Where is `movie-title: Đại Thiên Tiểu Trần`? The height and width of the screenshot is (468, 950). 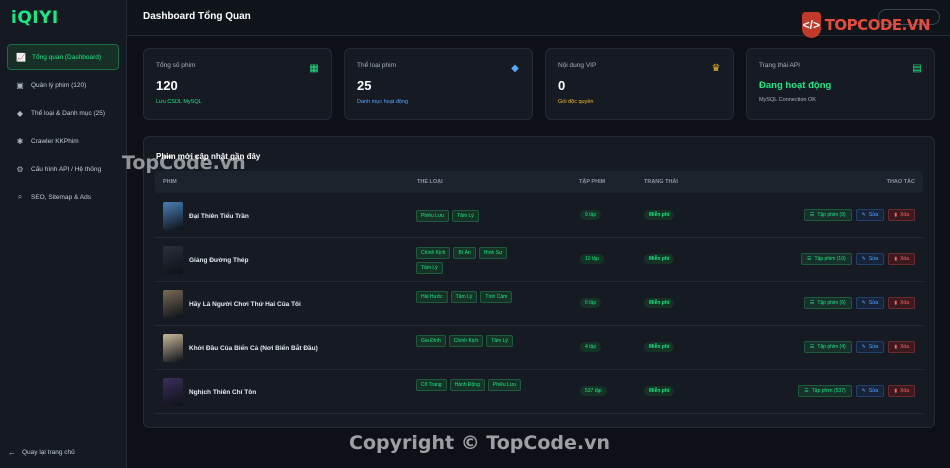
movie-title: Đại Thiên Tiểu Trần is located at coordinates (219, 216).